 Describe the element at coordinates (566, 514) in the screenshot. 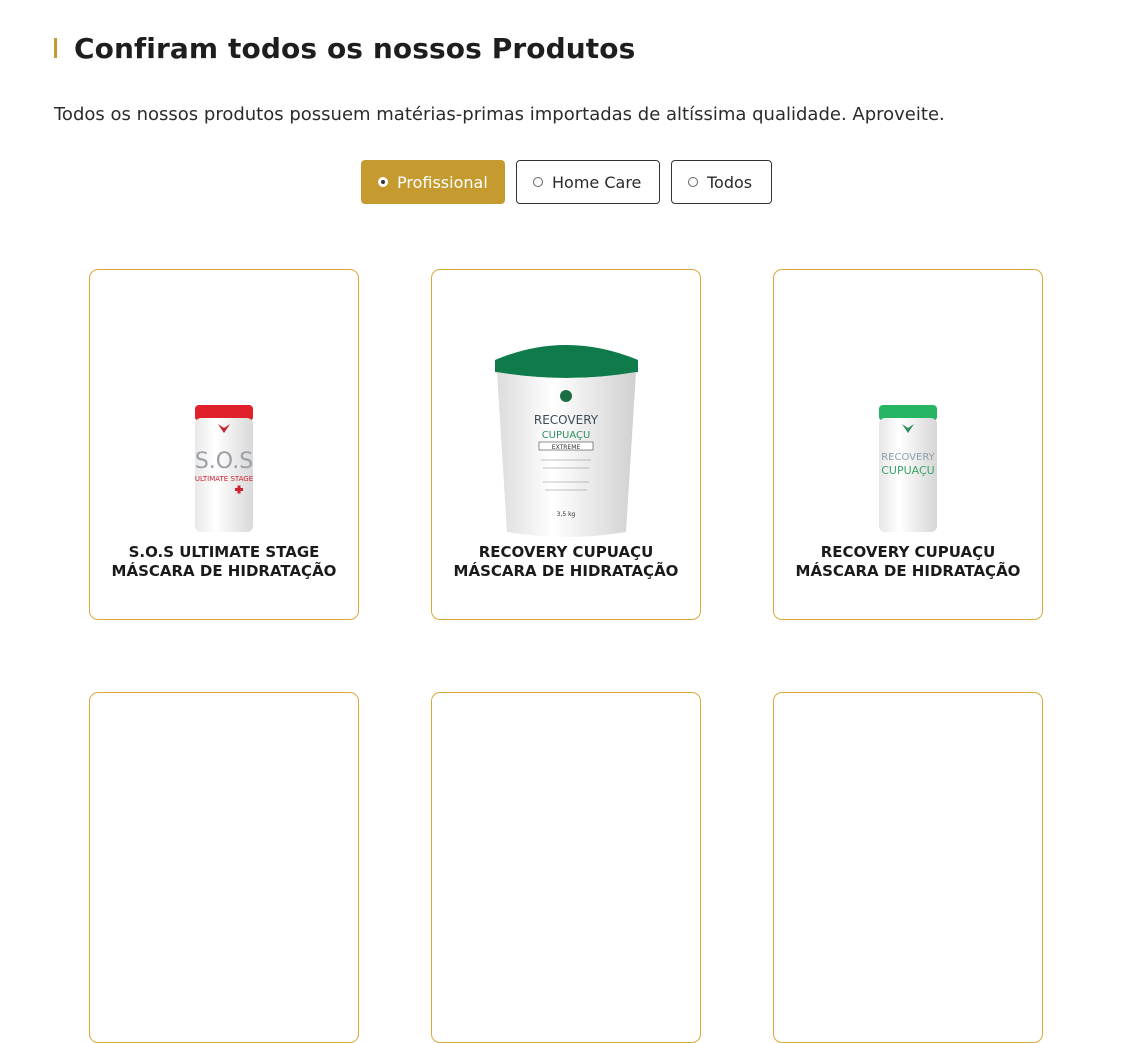

I see `bucket-label-line: 3,5 kg` at that location.